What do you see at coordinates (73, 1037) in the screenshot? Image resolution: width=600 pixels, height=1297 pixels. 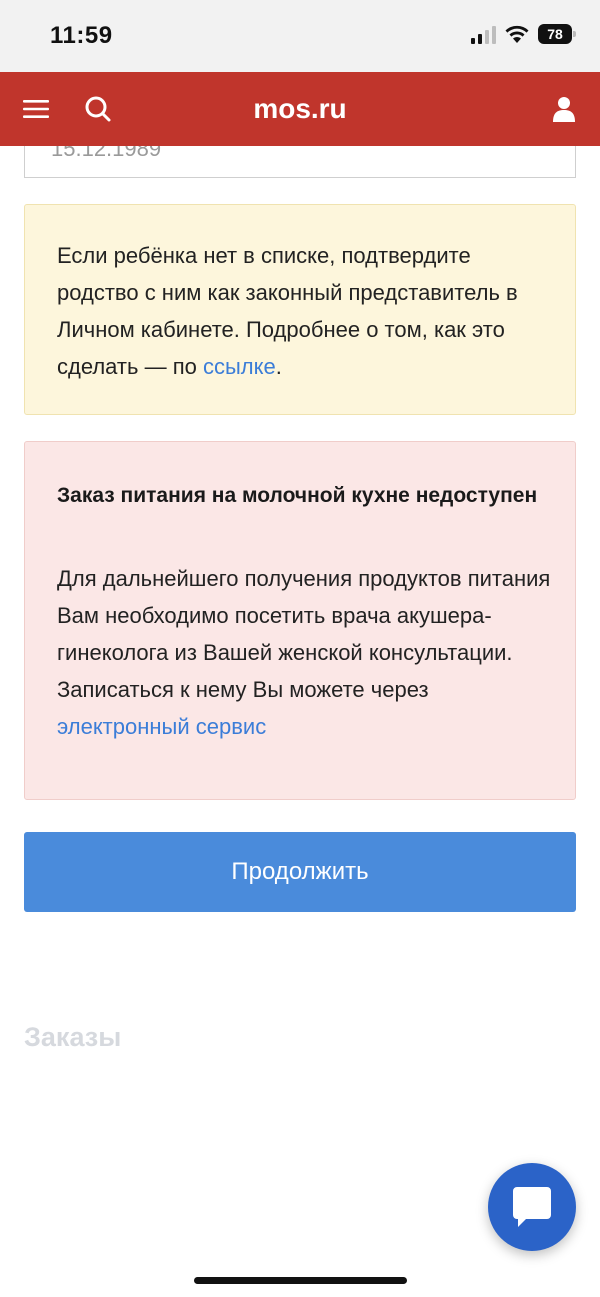 I see `orders-section-title: Заказы` at bounding box center [73, 1037].